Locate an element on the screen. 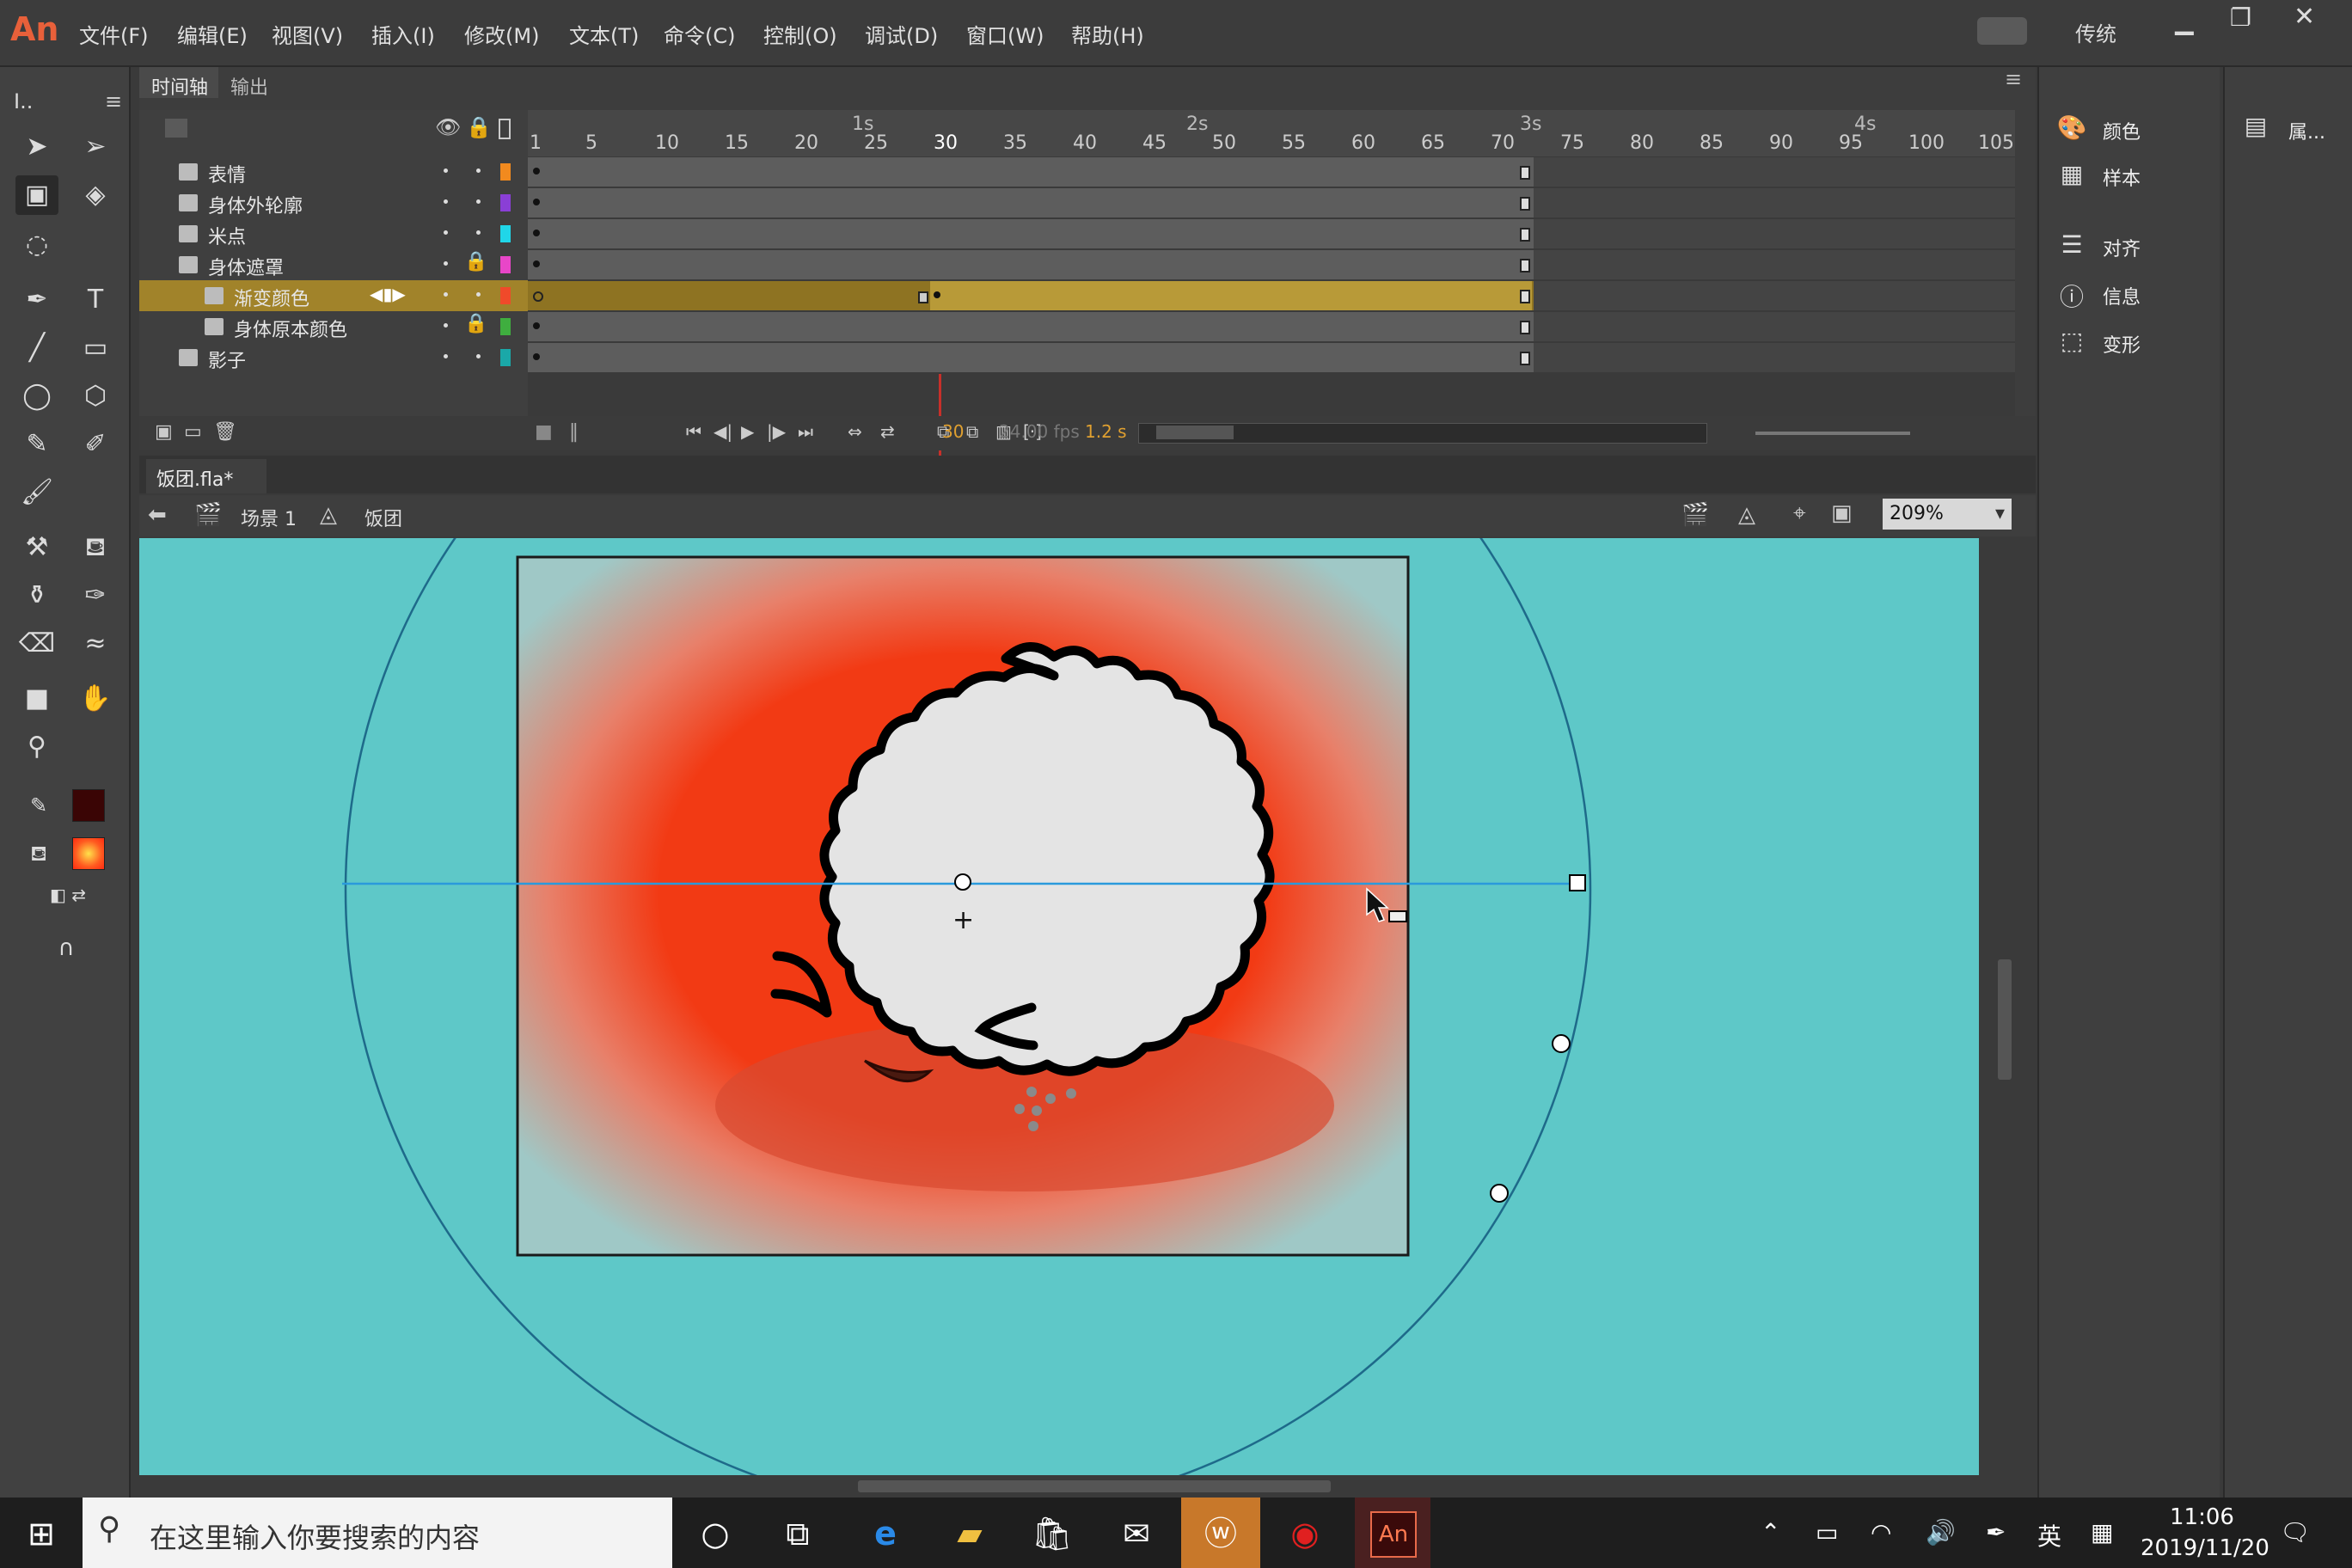 This screenshot has width=2352, height=1568. new-folder-icon: ▭ is located at coordinates (193, 432).